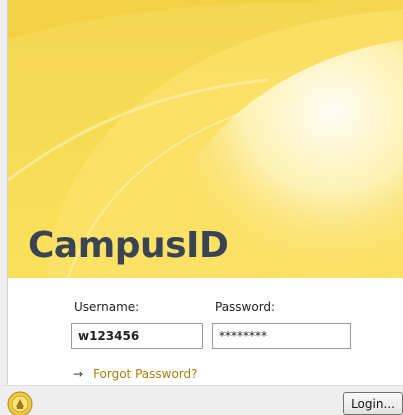  Describe the element at coordinates (20, 403) in the screenshot. I see `campus-seal-icon` at that location.